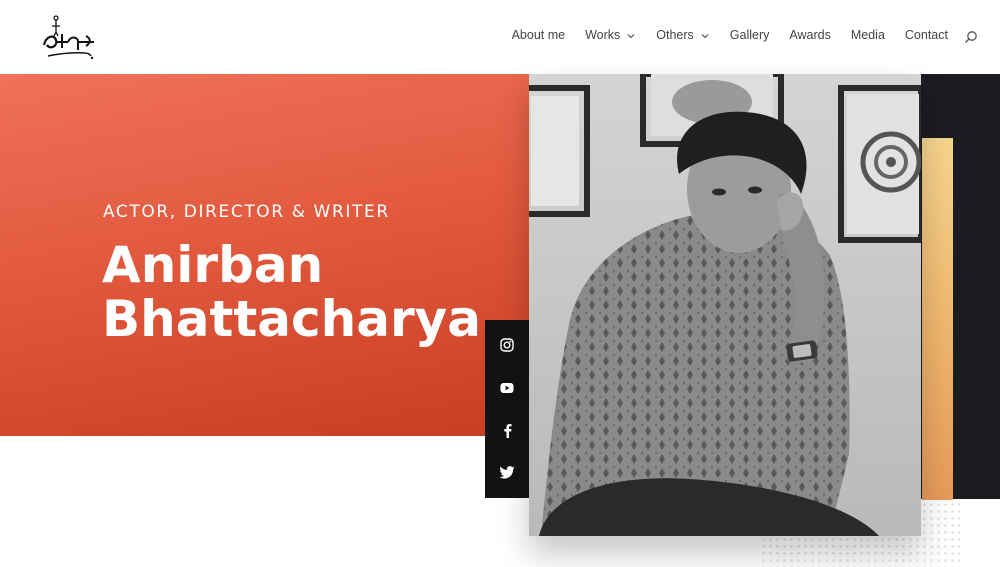 The width and height of the screenshot is (1000, 567). Describe the element at coordinates (507, 409) in the screenshot. I see `social-links-bar` at that location.